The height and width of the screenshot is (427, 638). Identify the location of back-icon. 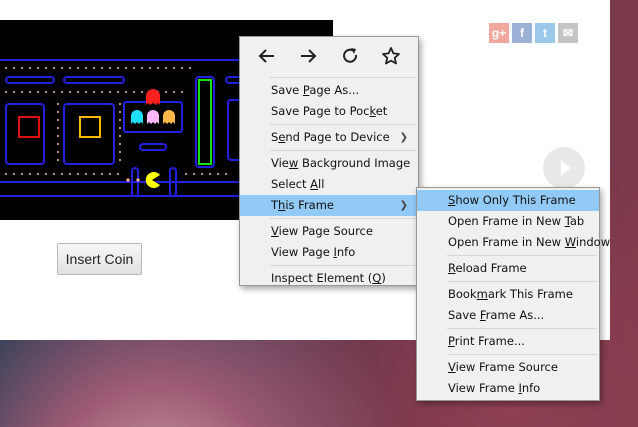
(267, 56).